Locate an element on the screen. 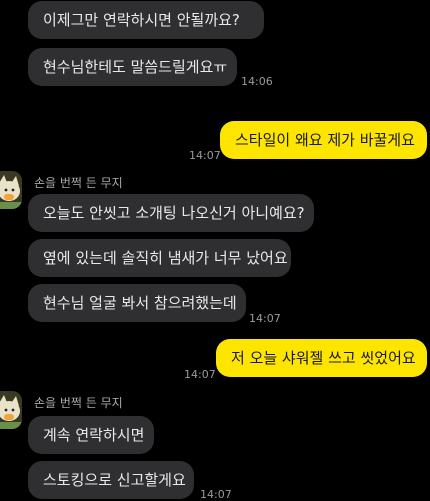 This screenshot has width=430, height=501. outgoing-message: 스타일이 왜요 제가 바꿀게요 is located at coordinates (323, 140).